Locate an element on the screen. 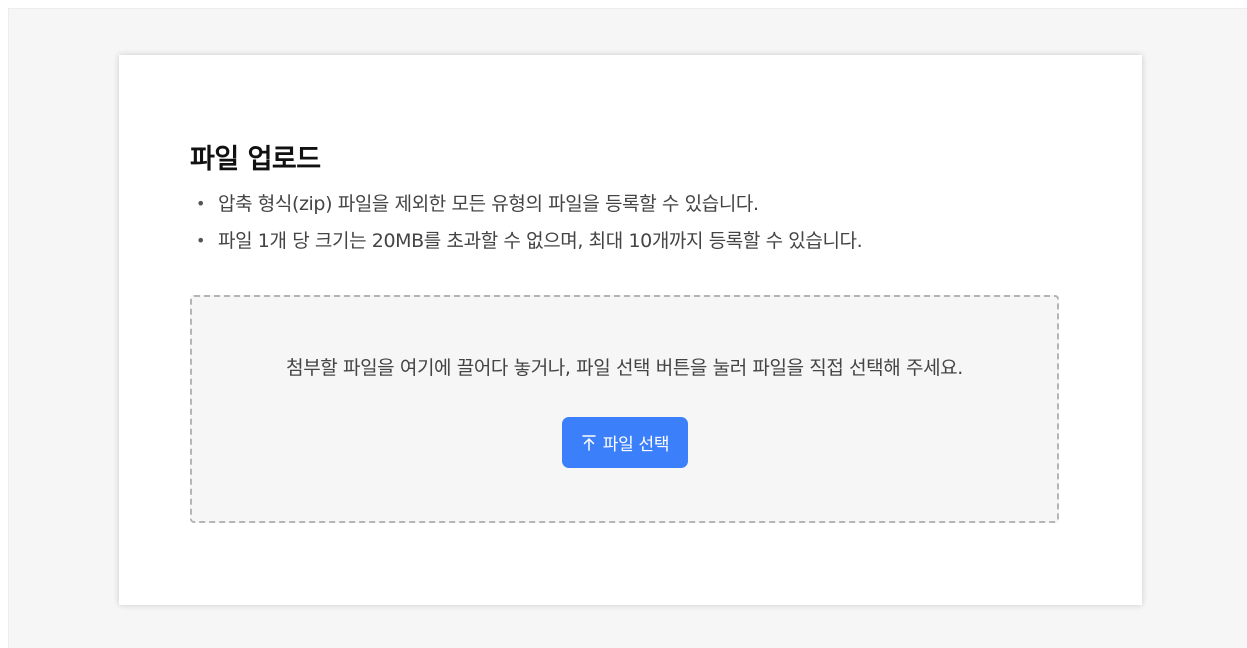 The height and width of the screenshot is (648, 1247). page-title: 파일 업로드 is located at coordinates (255, 159).